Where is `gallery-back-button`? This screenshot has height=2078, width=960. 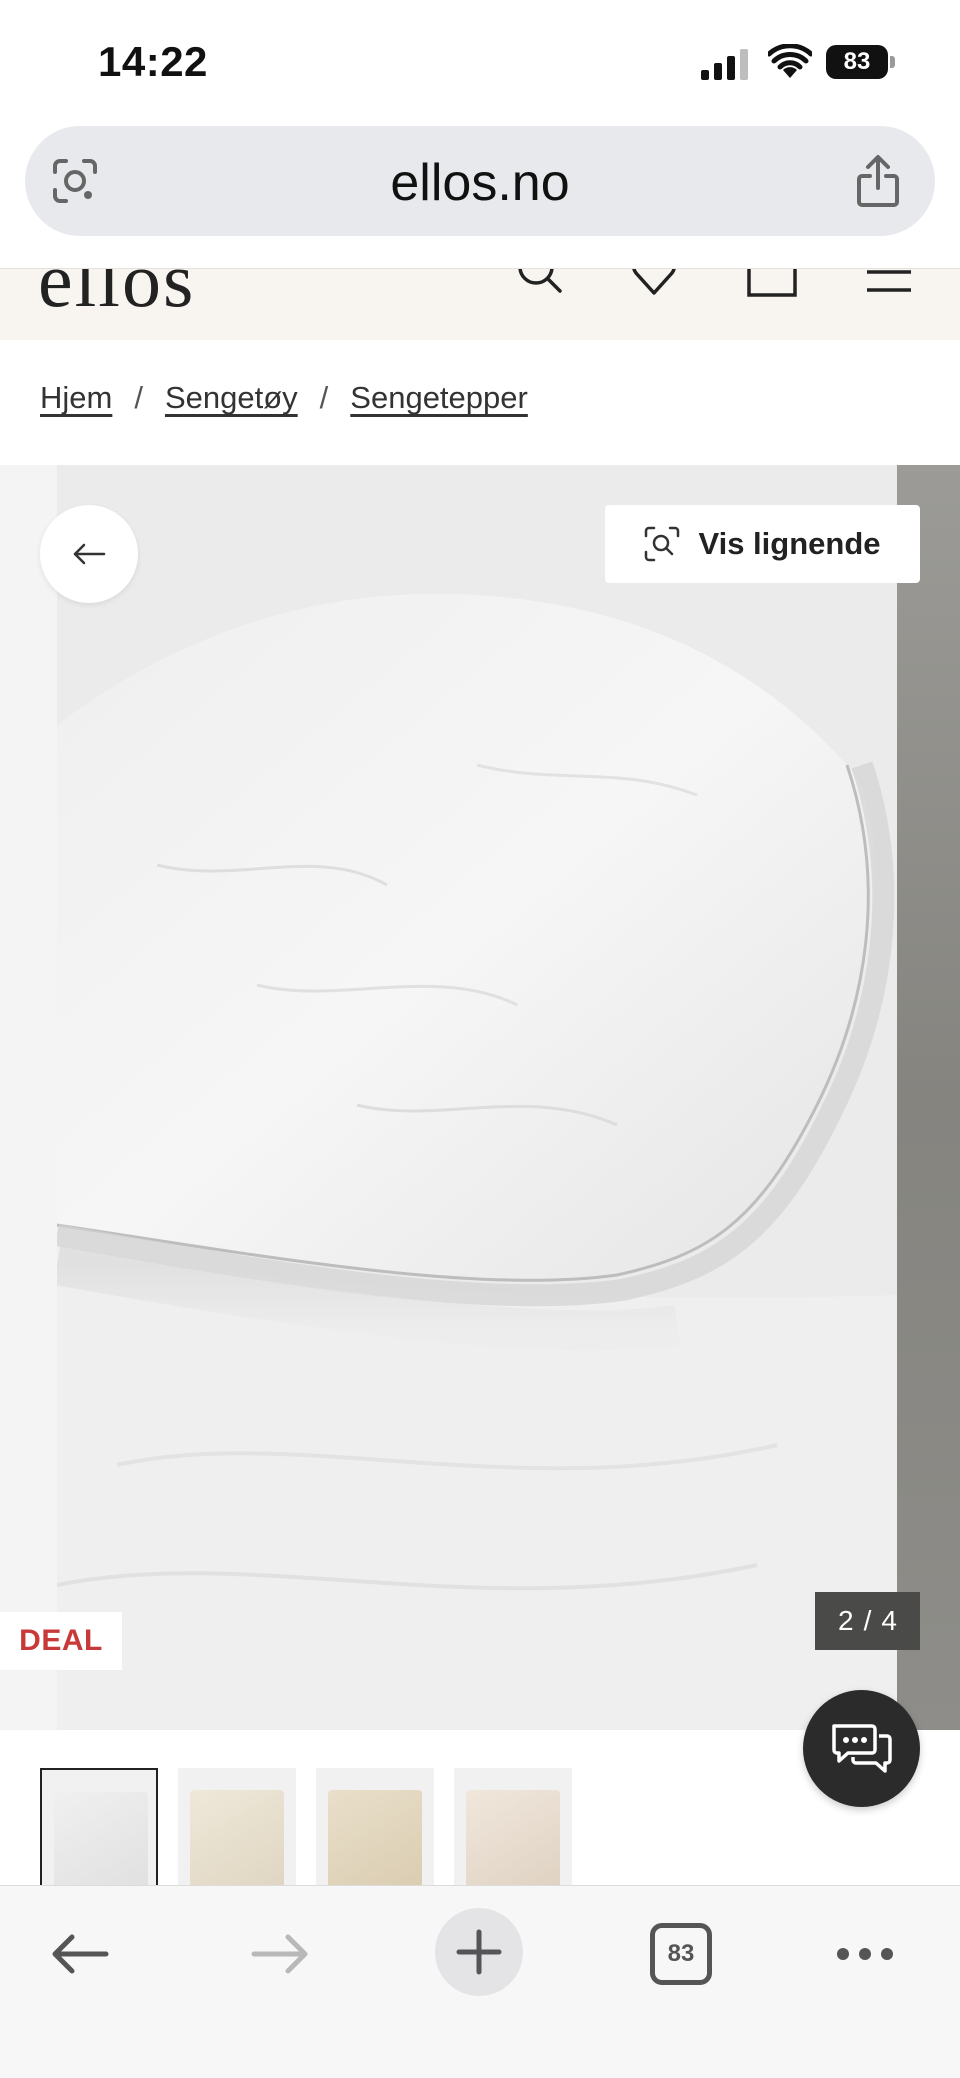 gallery-back-button is located at coordinates (89, 554).